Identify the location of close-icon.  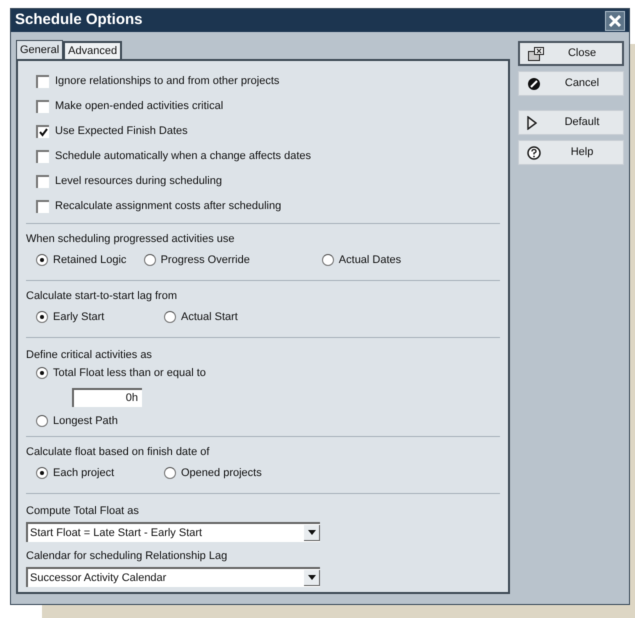
(615, 20).